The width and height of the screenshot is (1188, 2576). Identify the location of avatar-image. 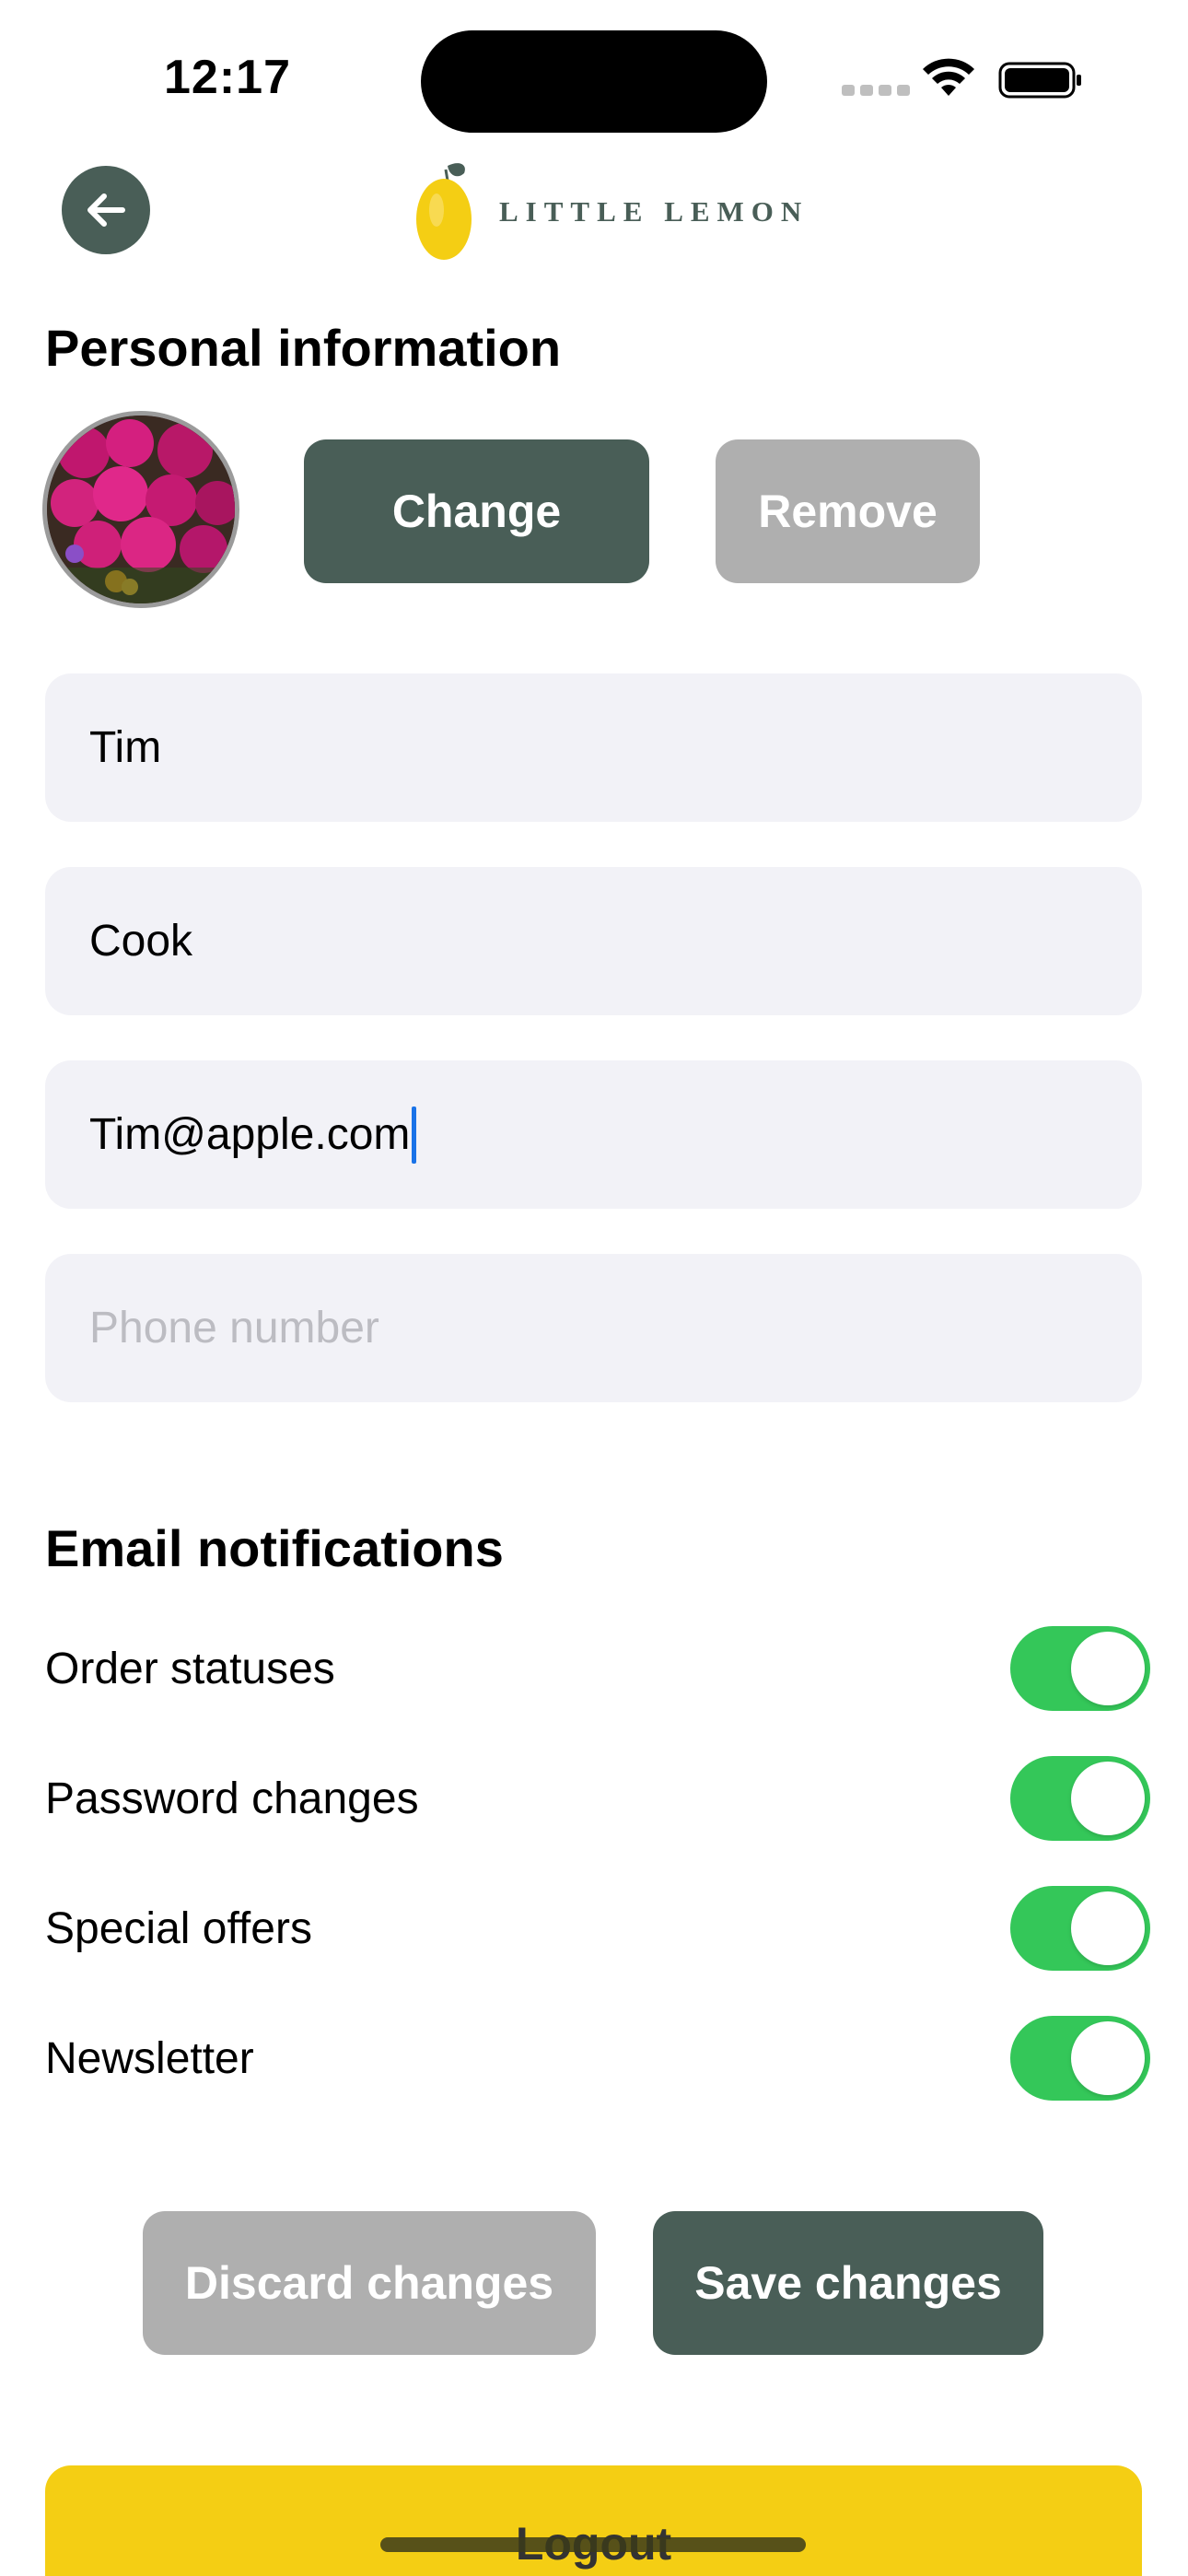
(141, 509).